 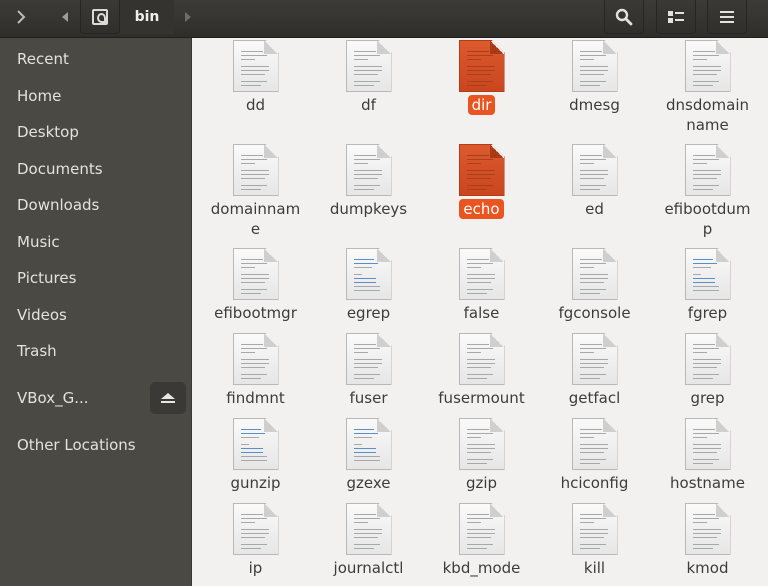 I want to click on sidebar-item-trash: Trash, so click(x=96, y=351).